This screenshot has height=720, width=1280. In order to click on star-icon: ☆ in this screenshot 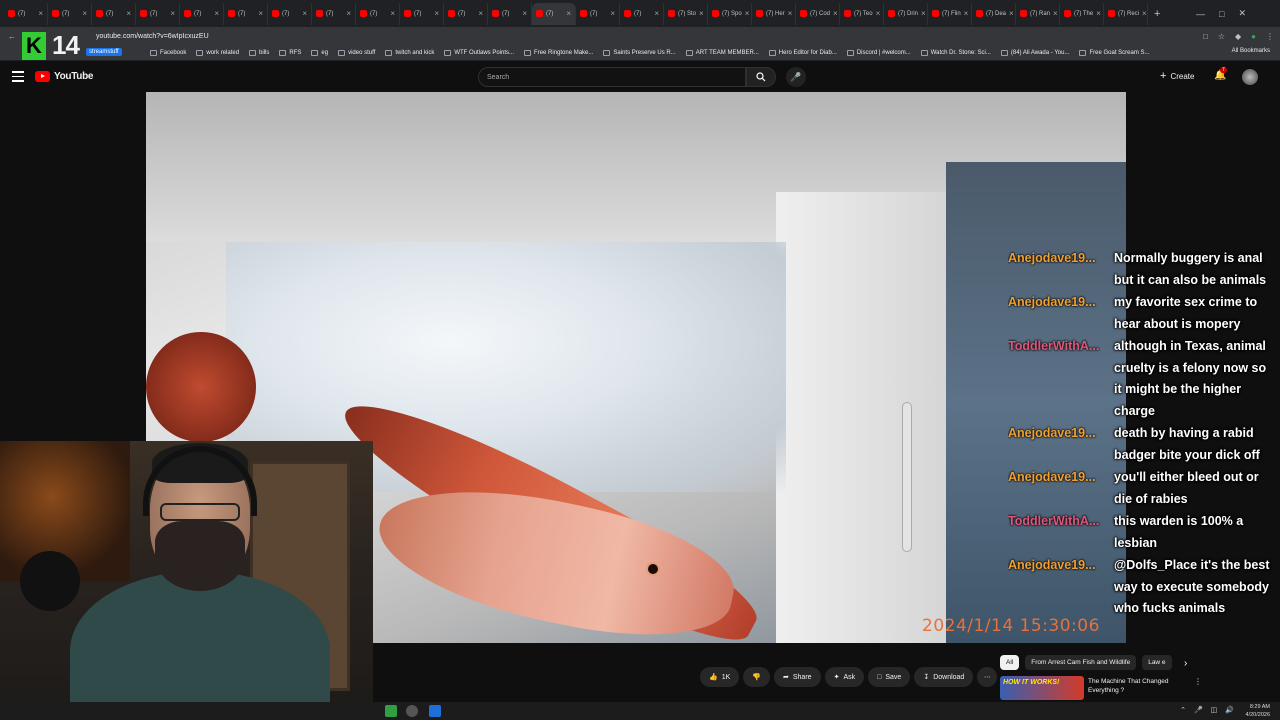, I will do `click(1221, 36)`.